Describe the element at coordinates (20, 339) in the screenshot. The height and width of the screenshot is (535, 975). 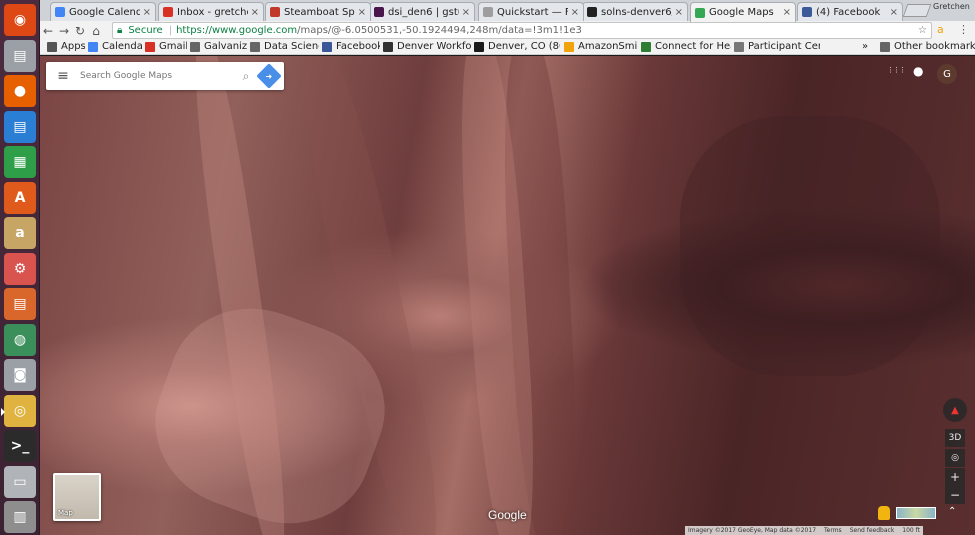
I see `globe-icon: ◍` at that location.